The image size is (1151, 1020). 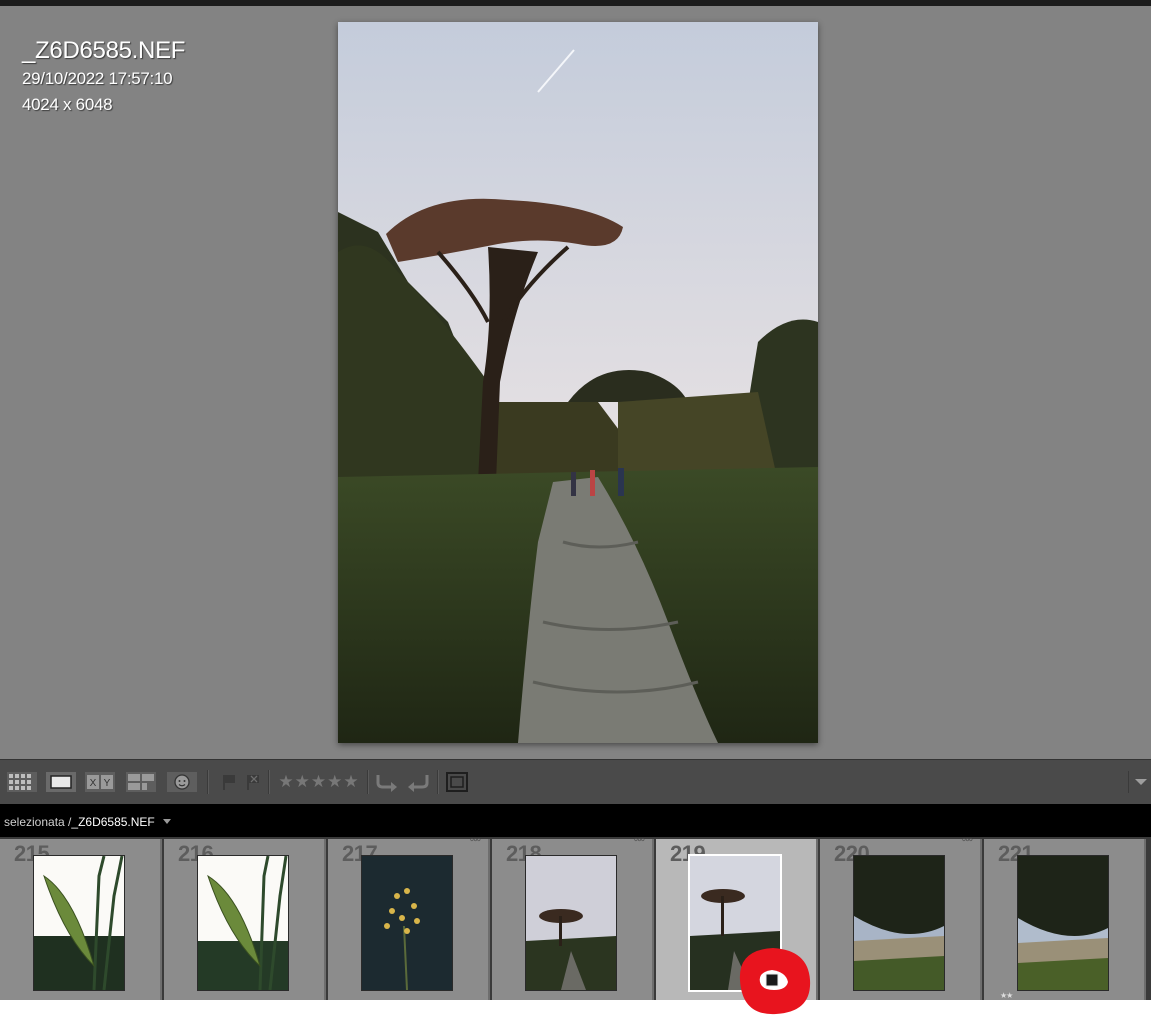 I want to click on filmstrip-cell: 215, so click(x=81, y=919).